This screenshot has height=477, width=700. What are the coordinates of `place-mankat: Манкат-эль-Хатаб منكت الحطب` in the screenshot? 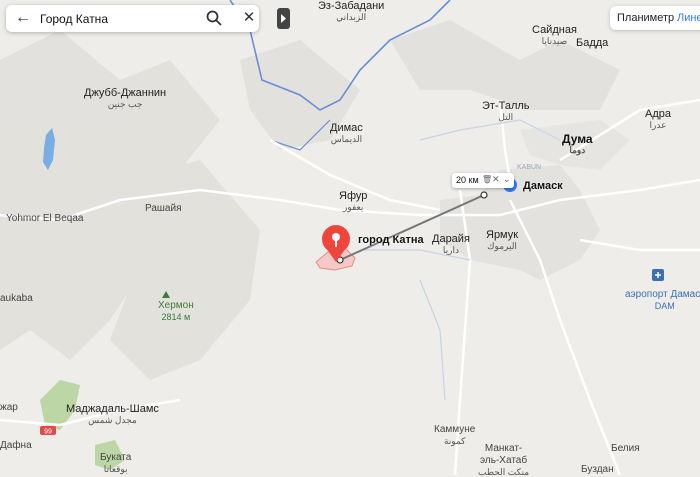 It's located at (503, 460).